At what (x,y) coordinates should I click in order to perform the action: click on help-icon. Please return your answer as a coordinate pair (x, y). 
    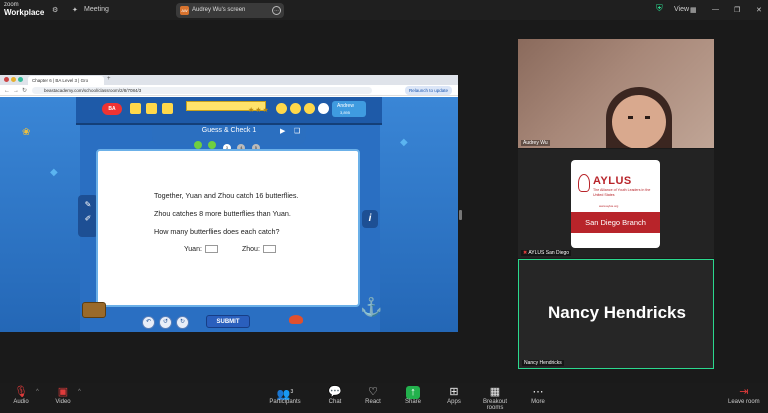
    Looking at the image, I should click on (295, 108).